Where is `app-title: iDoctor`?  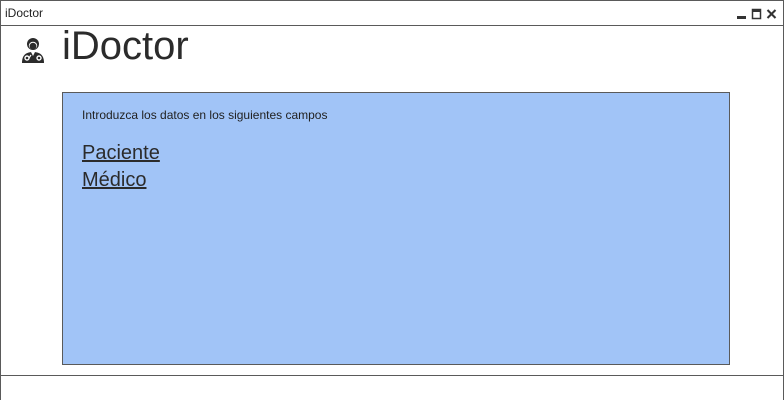
app-title: iDoctor is located at coordinates (125, 46).